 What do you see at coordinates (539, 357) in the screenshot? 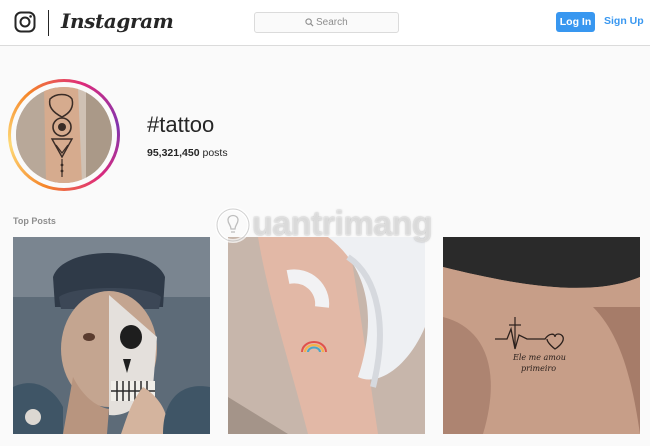
I see `script-line-1: Ele me amou` at bounding box center [539, 357].